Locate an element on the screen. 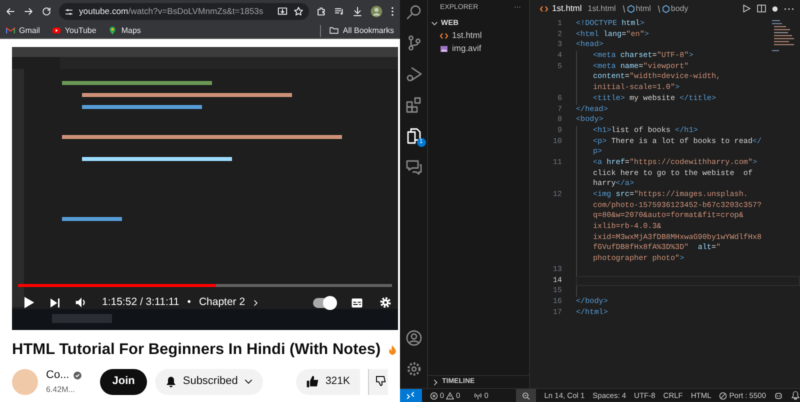 The image size is (800, 402). breadcrumb-item: html is located at coordinates (636, 8).